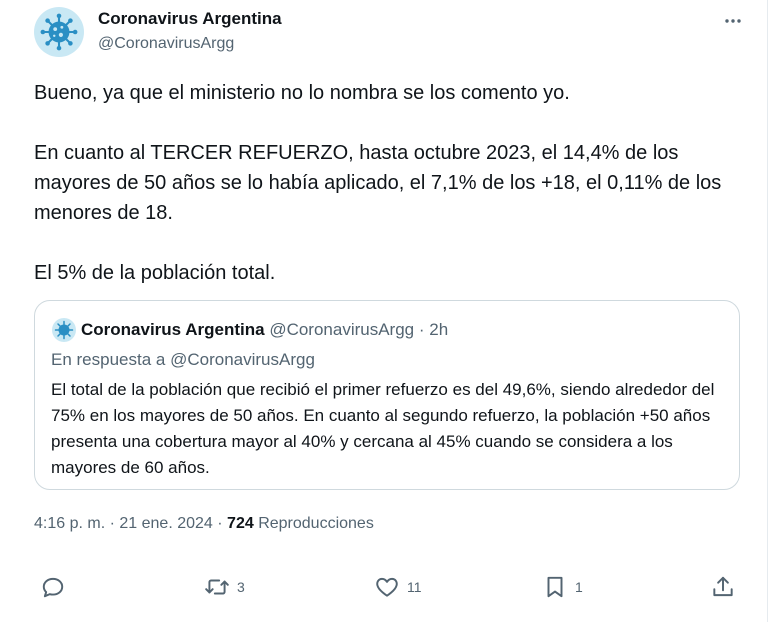  What do you see at coordinates (53, 587) in the screenshot?
I see `reply-icon` at bounding box center [53, 587].